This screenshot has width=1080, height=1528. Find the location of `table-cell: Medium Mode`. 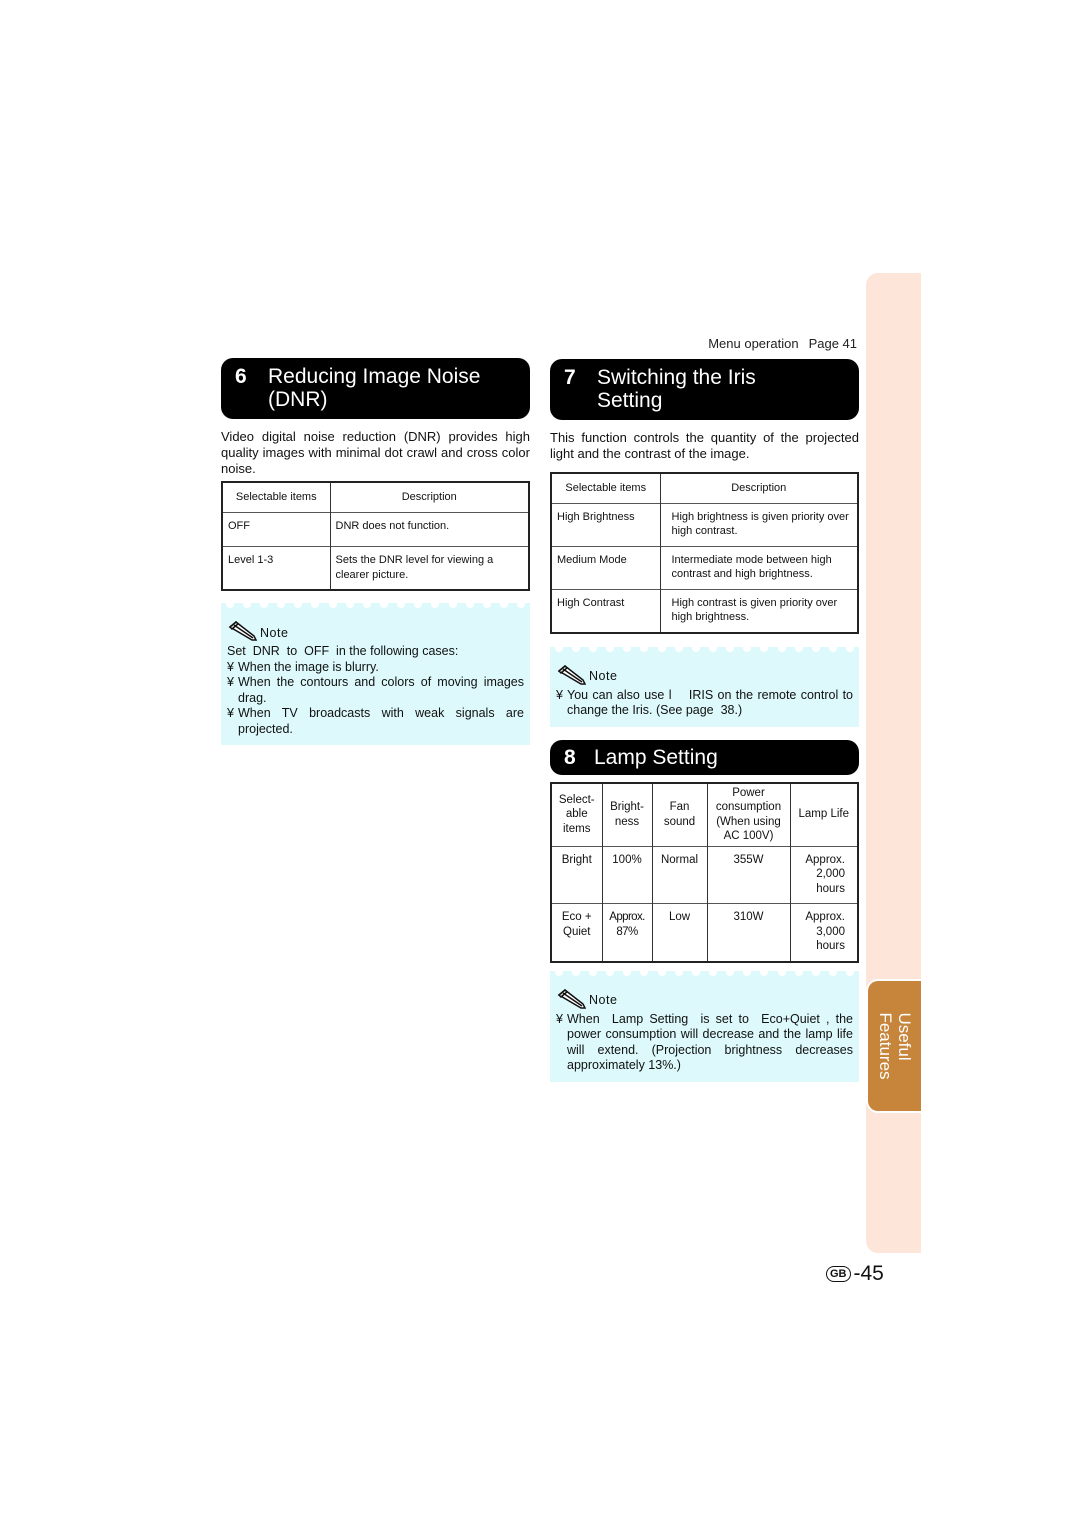

table-cell: Medium Mode is located at coordinates (605, 567).